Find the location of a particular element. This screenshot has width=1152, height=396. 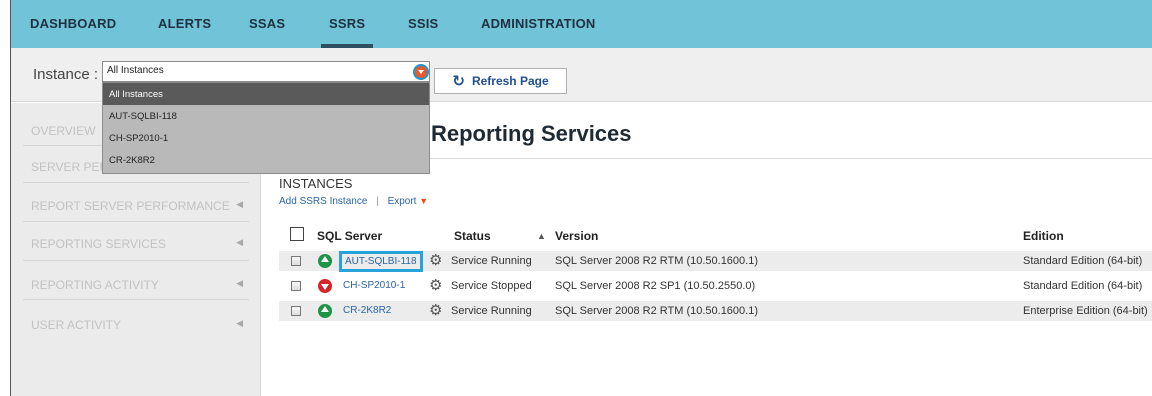

tab-alerts: ALERTS is located at coordinates (184, 32).